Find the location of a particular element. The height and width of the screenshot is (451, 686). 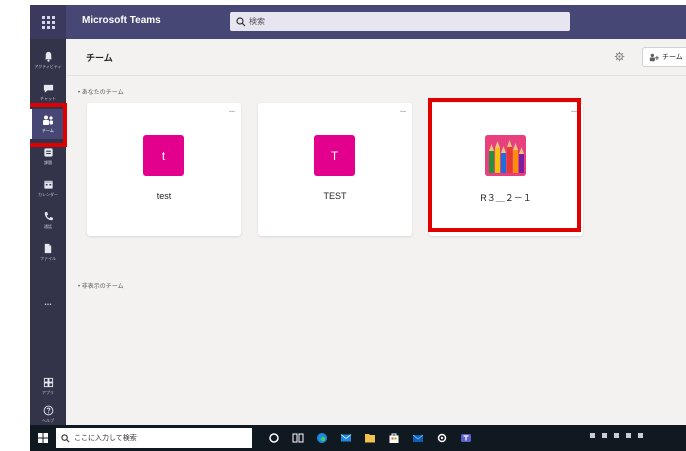

team-card-test: ... t test is located at coordinates (164, 169).